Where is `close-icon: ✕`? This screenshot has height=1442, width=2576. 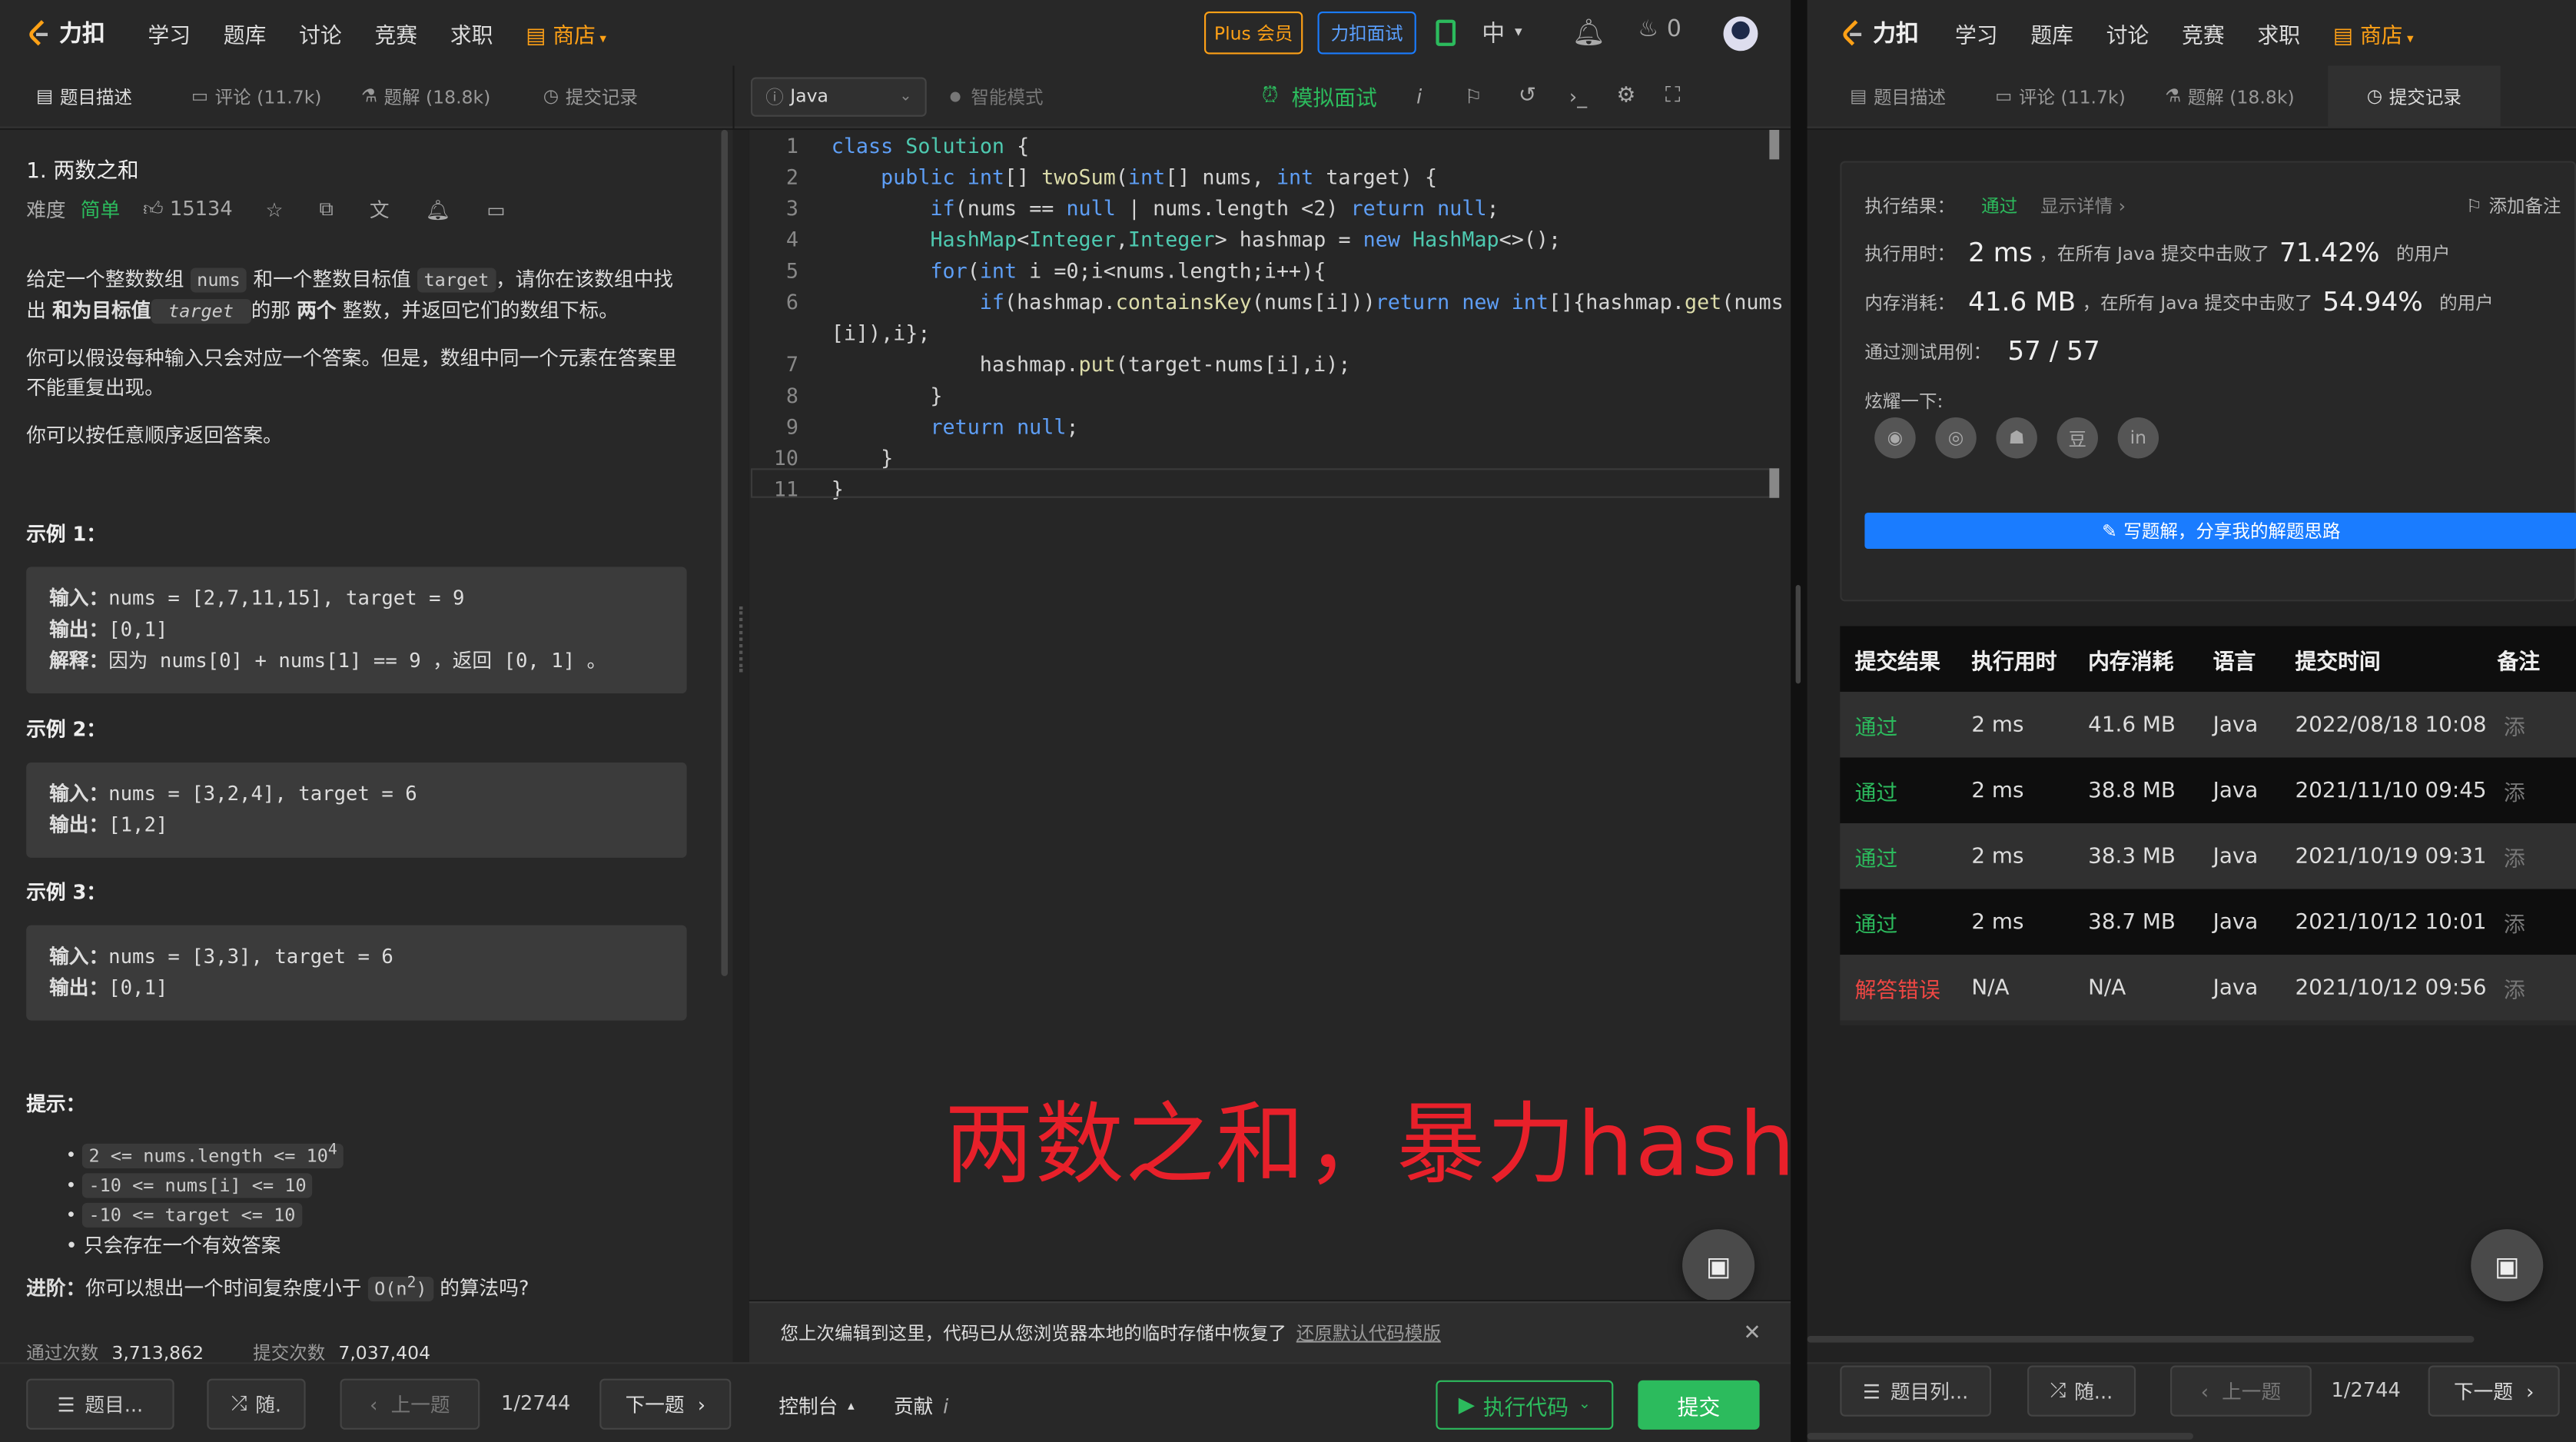
close-icon: ✕ is located at coordinates (1752, 1333).